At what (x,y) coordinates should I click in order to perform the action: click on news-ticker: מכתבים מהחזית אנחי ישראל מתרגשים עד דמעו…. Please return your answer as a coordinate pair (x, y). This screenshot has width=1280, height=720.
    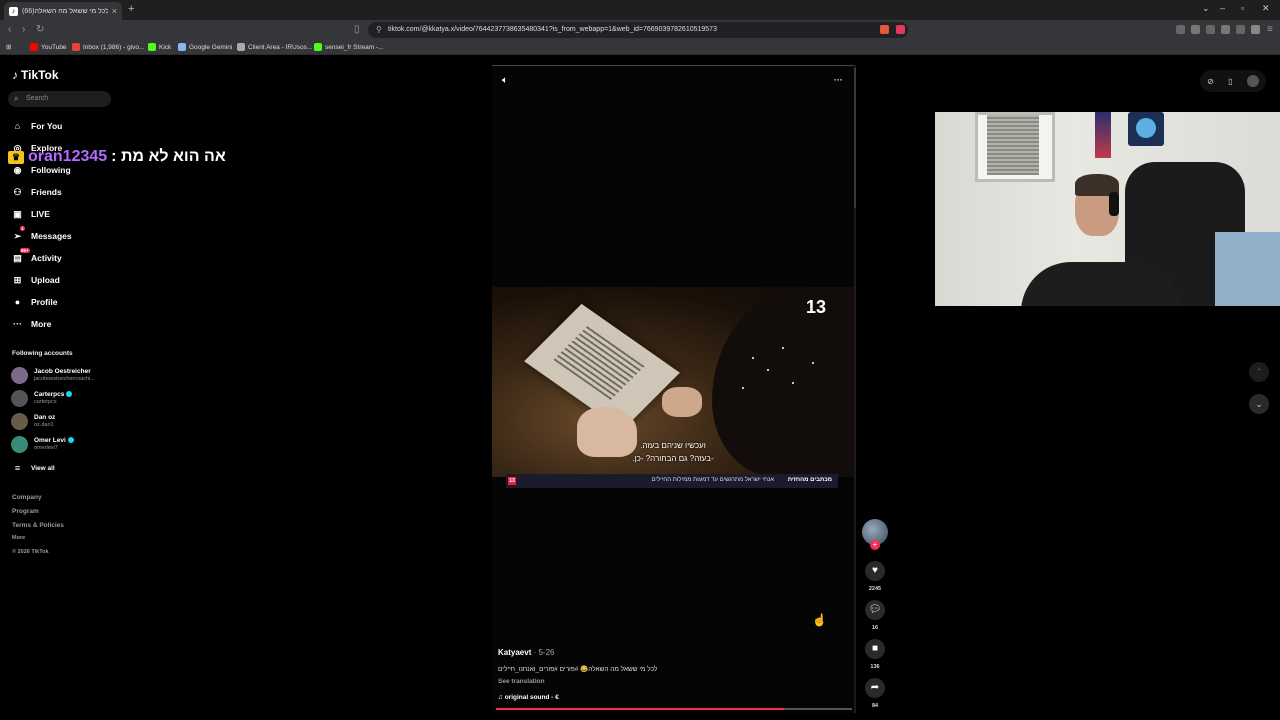
    Looking at the image, I should click on (672, 481).